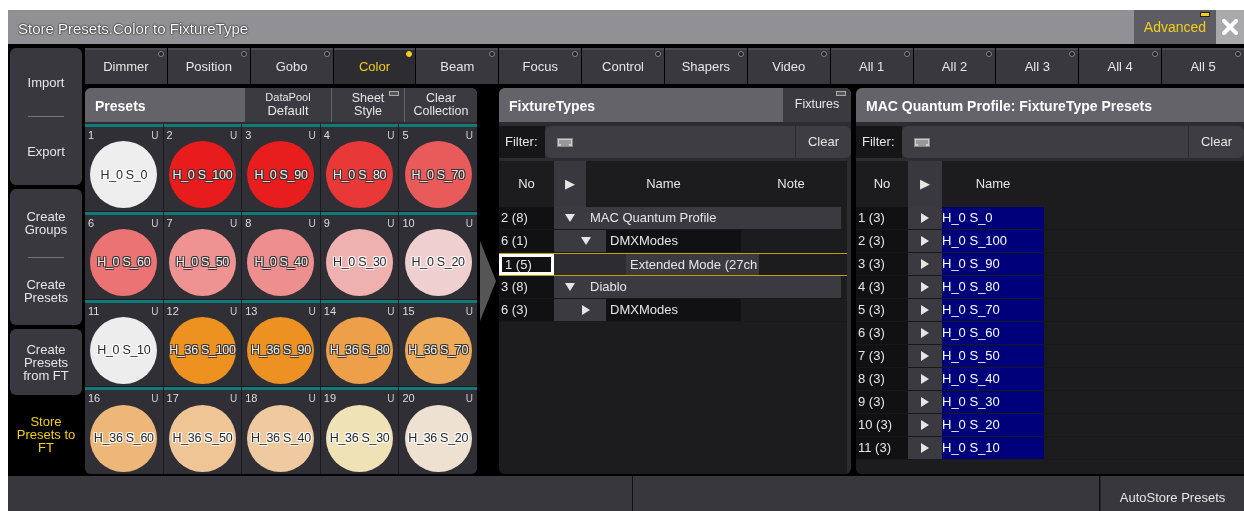  I want to click on preset-tile: 13 U H_36 S_90, so click(281, 343).